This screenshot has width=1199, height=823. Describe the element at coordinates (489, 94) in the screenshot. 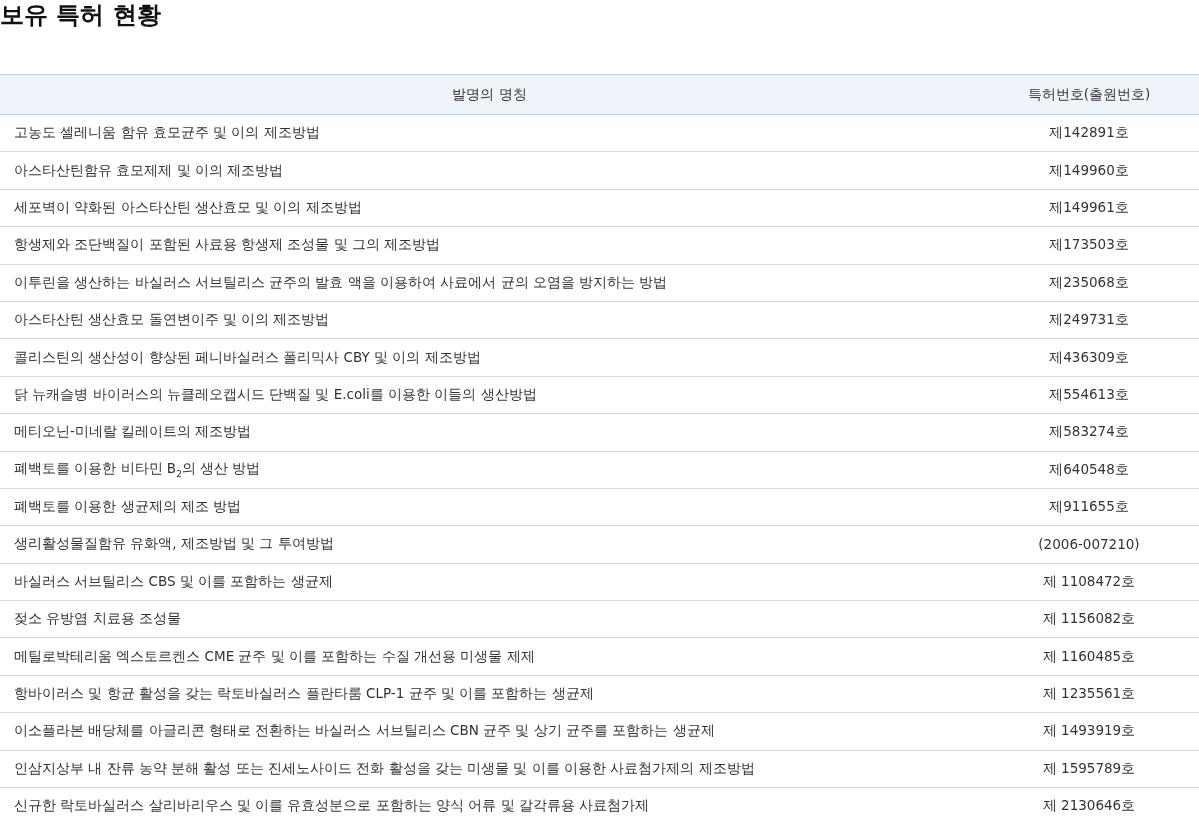

I see `column-header: 발명의 명칭` at that location.